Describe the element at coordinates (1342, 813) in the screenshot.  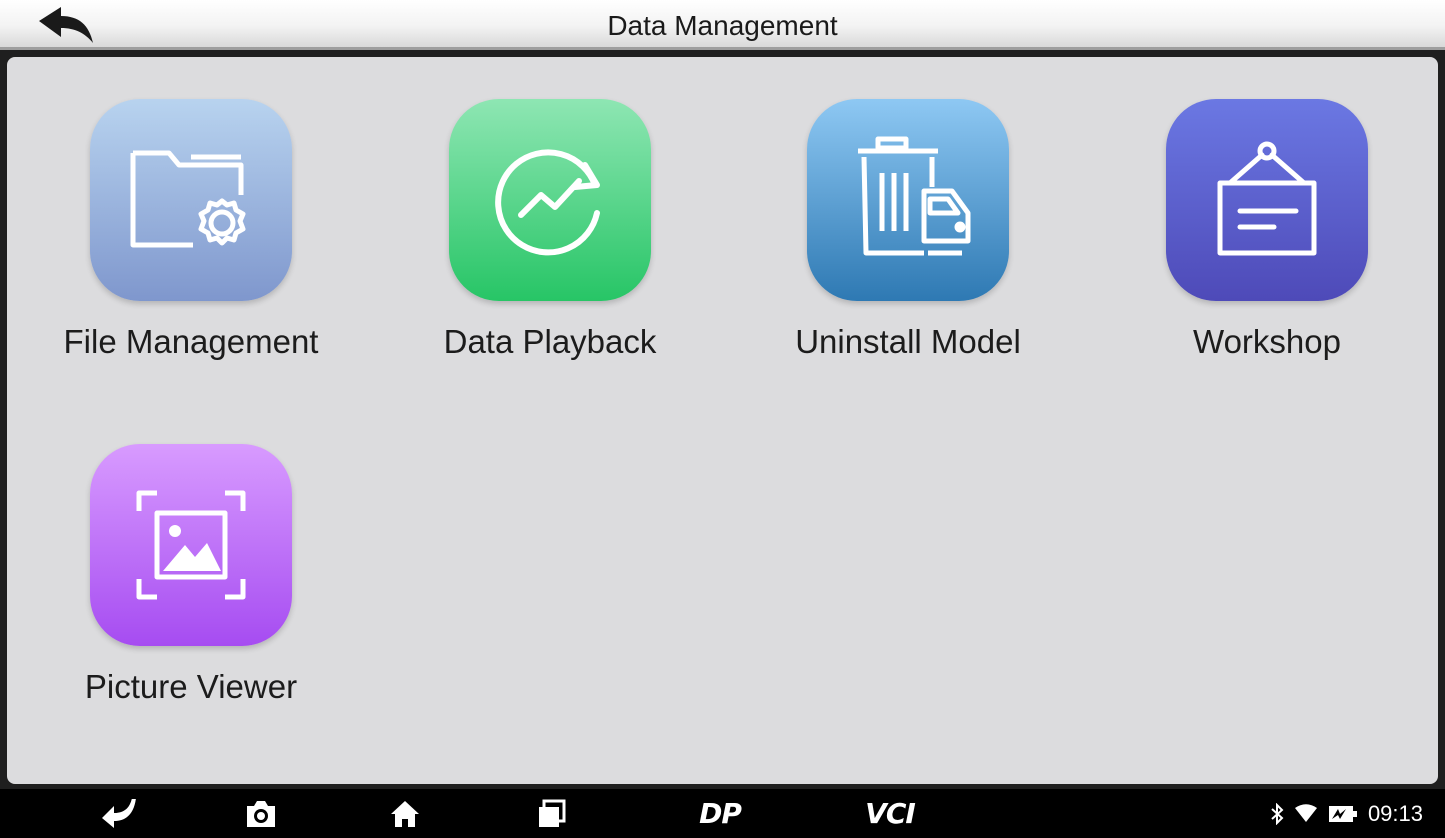
I see `battery-icon` at that location.